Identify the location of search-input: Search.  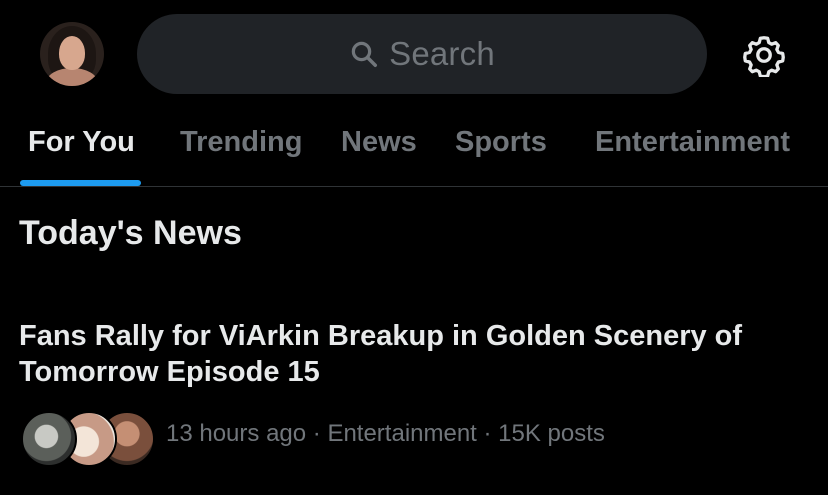
(422, 54).